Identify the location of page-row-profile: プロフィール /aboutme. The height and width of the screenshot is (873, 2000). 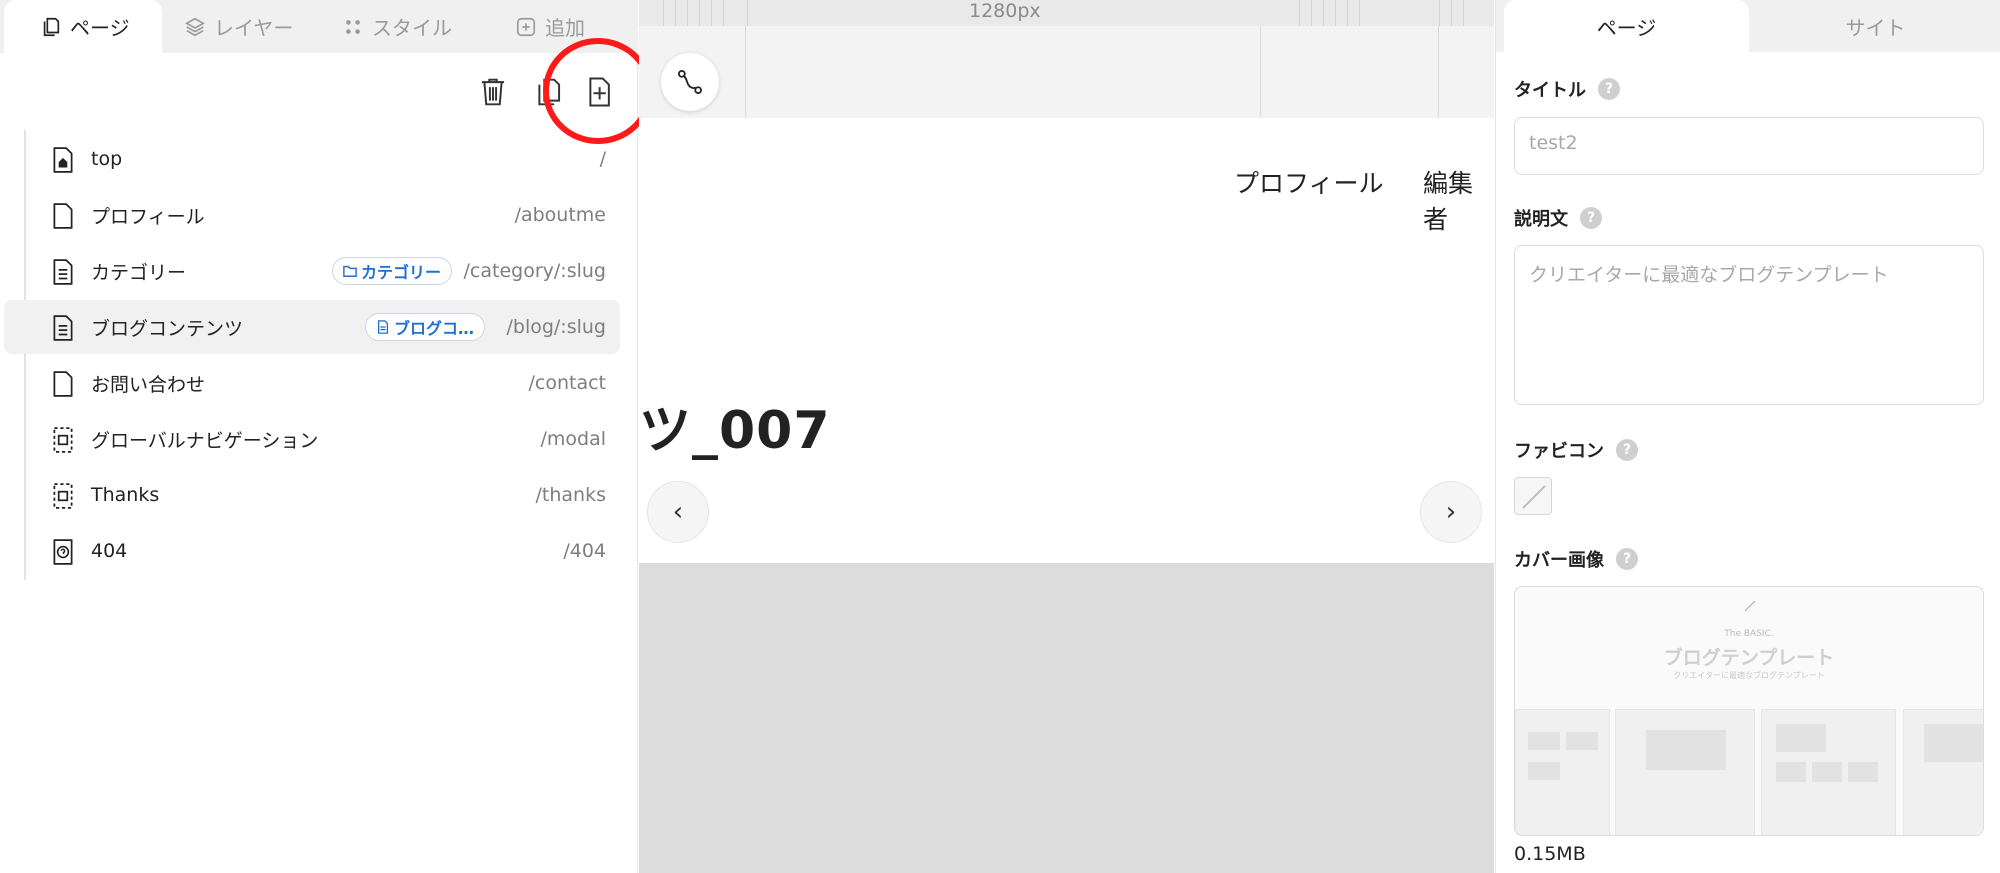
(312, 215).